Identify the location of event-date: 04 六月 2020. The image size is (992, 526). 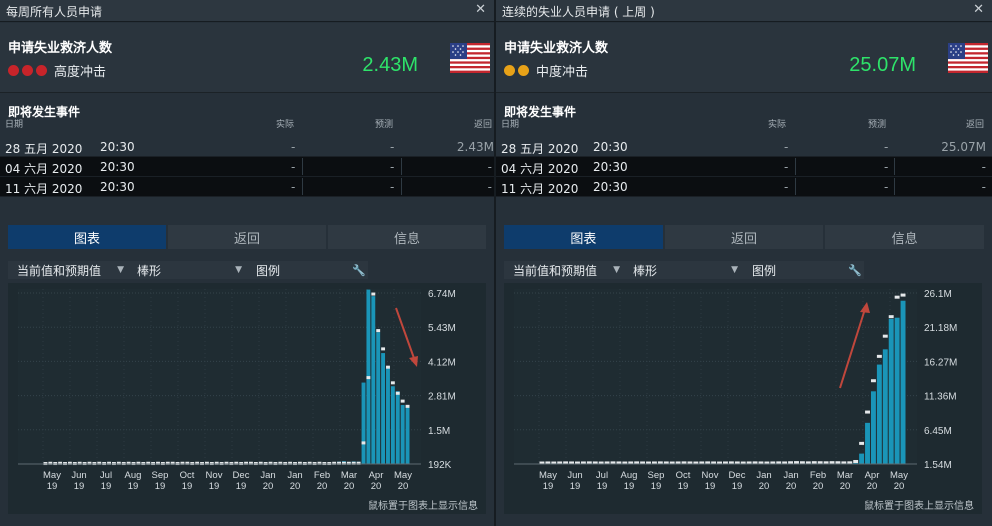
(44, 169).